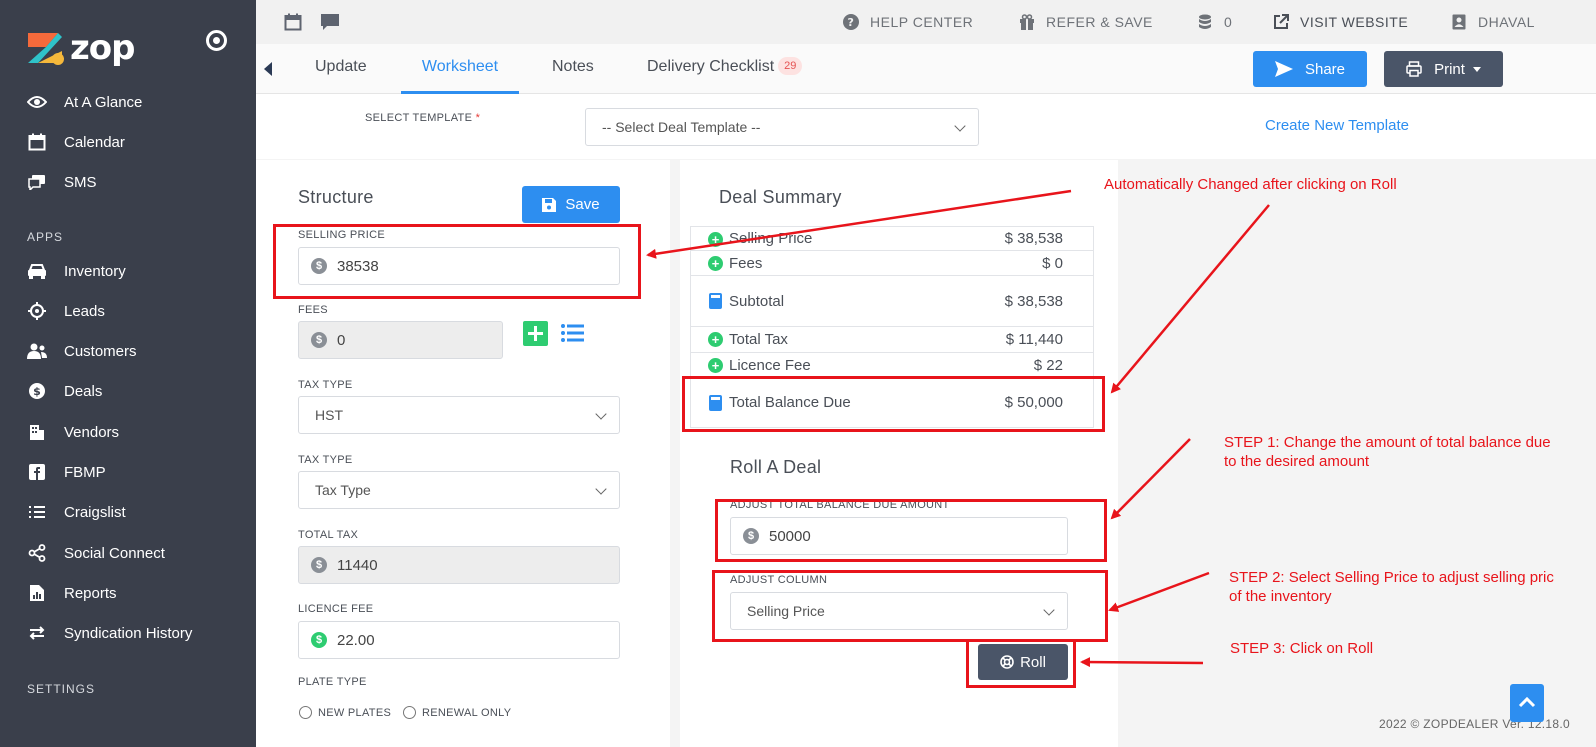 This screenshot has width=1596, height=747. What do you see at coordinates (90, 593) in the screenshot?
I see `sidebar-item-label: Reports` at bounding box center [90, 593].